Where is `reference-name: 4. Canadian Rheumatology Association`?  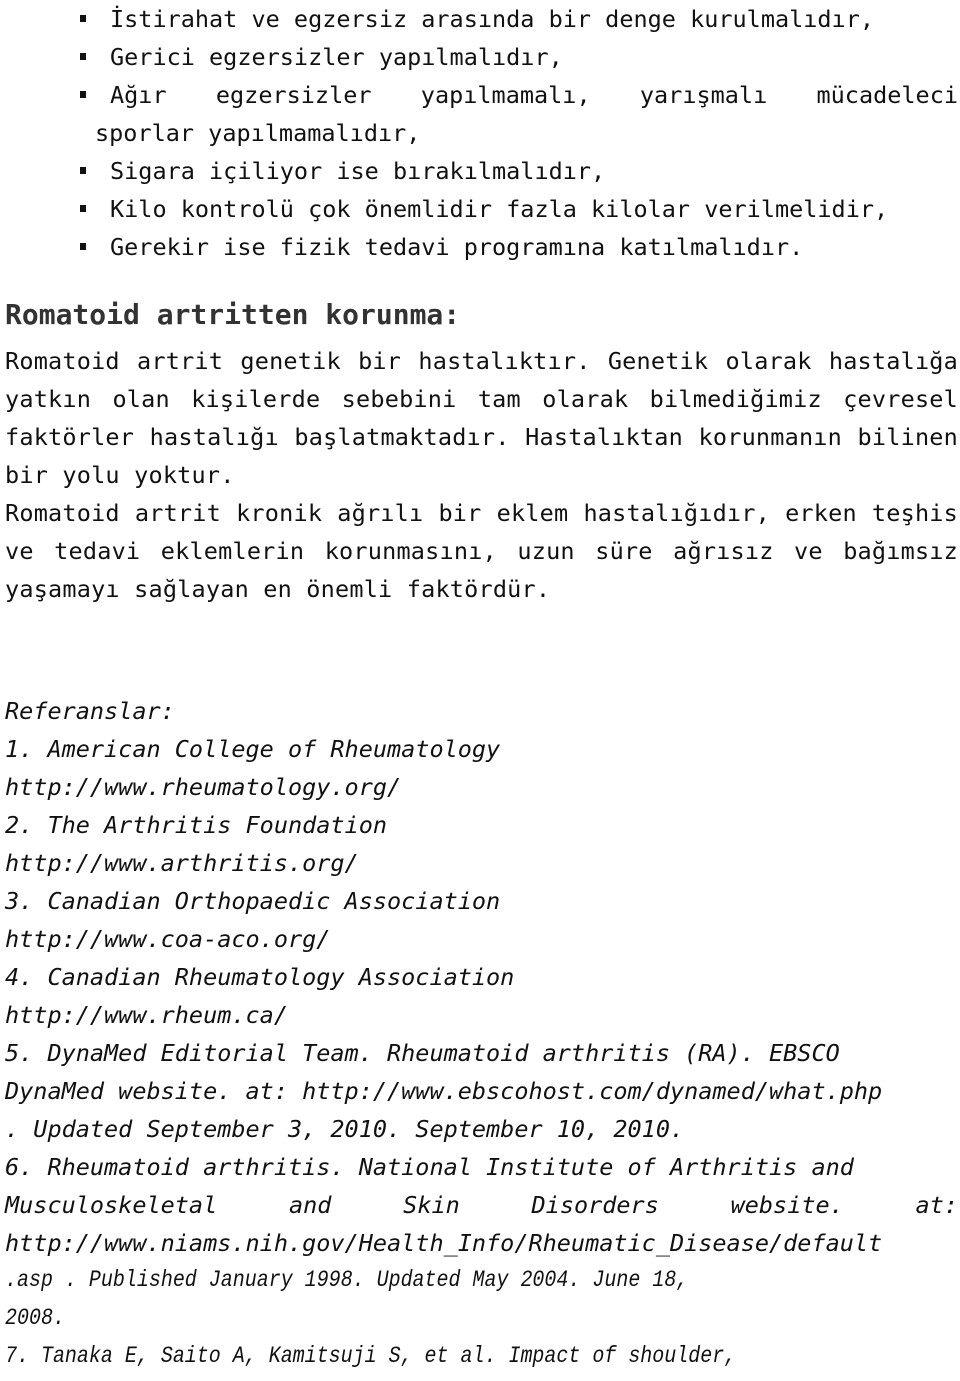
reference-name: 4. Canadian Rheumatology Association is located at coordinates (260, 977).